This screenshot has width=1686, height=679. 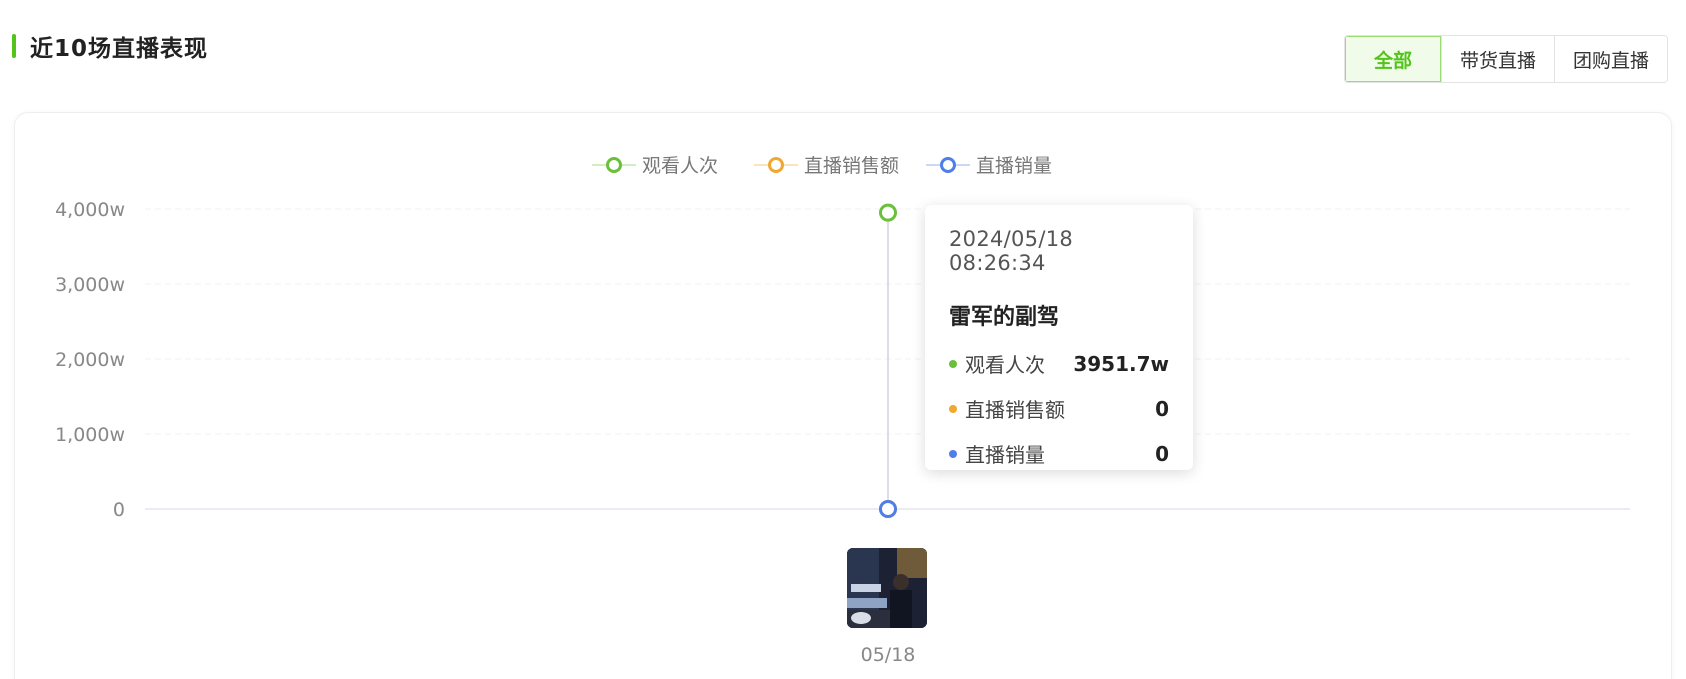 What do you see at coordinates (1014, 166) in the screenshot?
I see `legend-label: 直播销量` at bounding box center [1014, 166].